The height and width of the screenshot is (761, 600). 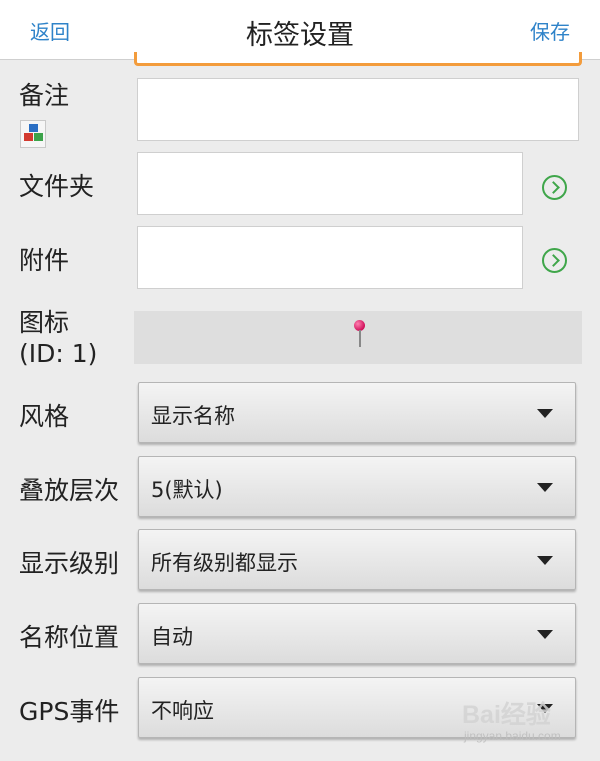 What do you see at coordinates (360, 335) in the screenshot?
I see `map-pin-icon` at bounding box center [360, 335].